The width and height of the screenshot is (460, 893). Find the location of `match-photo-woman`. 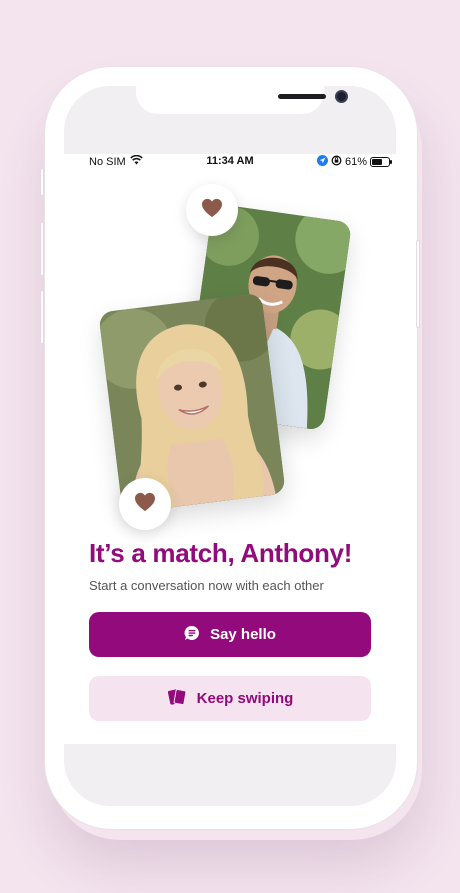

match-photo-woman is located at coordinates (192, 403).